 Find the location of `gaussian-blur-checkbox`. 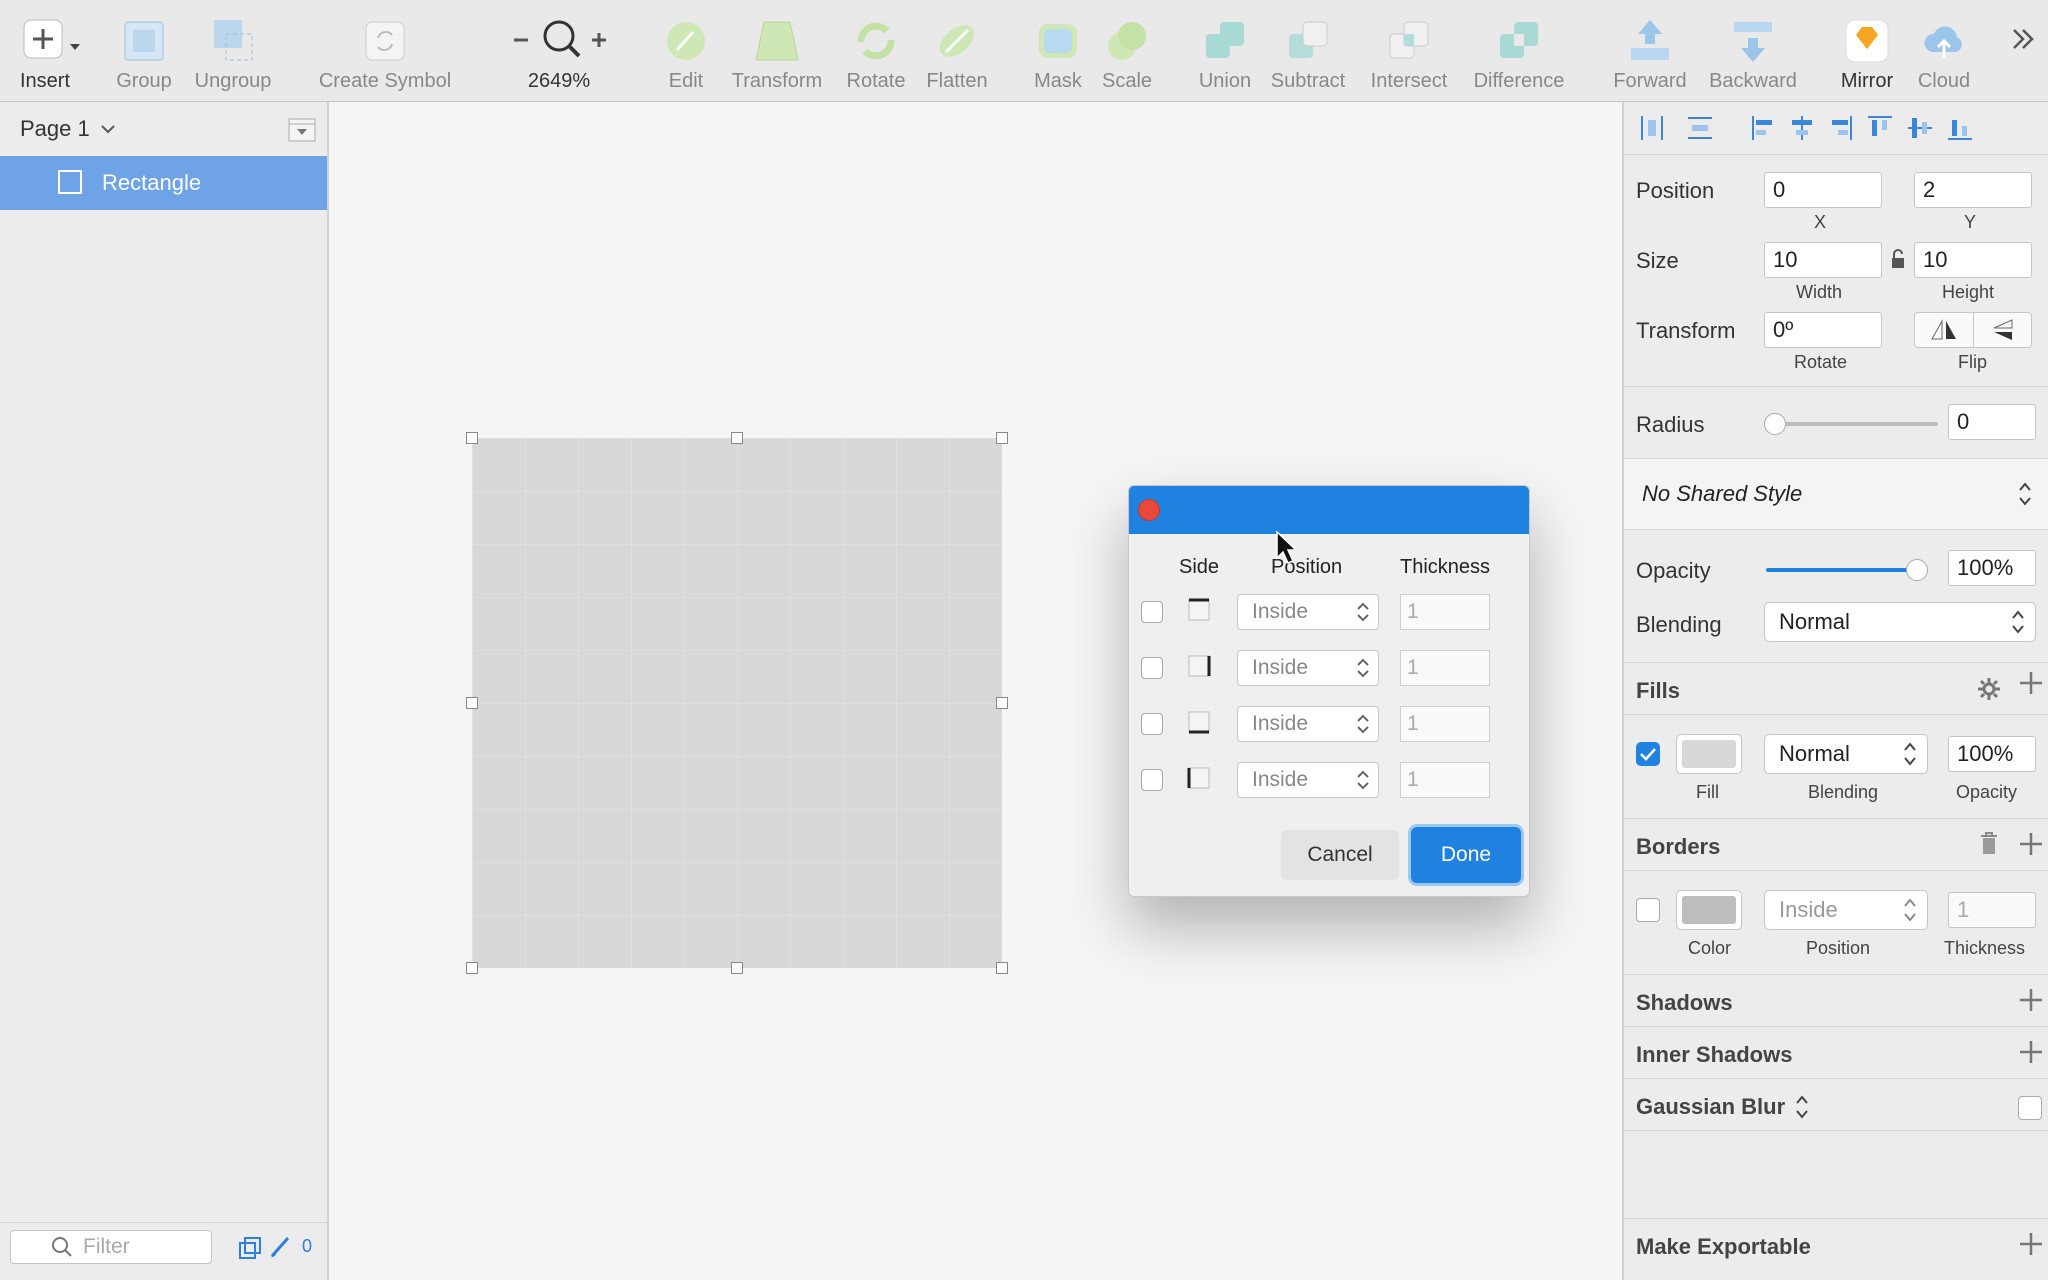

gaussian-blur-checkbox is located at coordinates (2030, 1108).